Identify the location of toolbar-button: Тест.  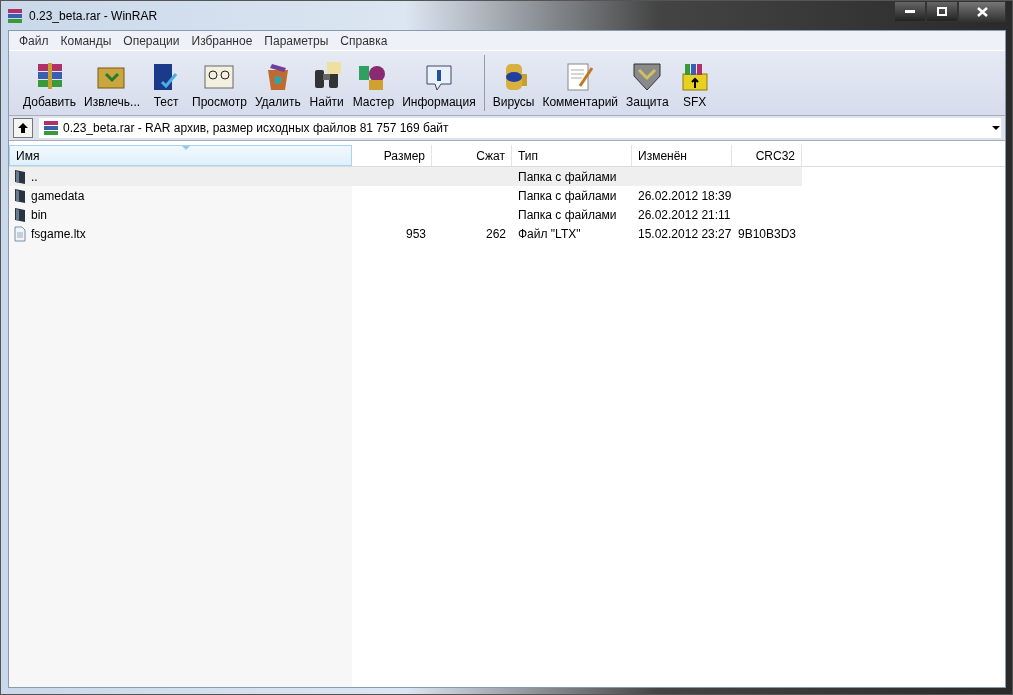
(166, 86).